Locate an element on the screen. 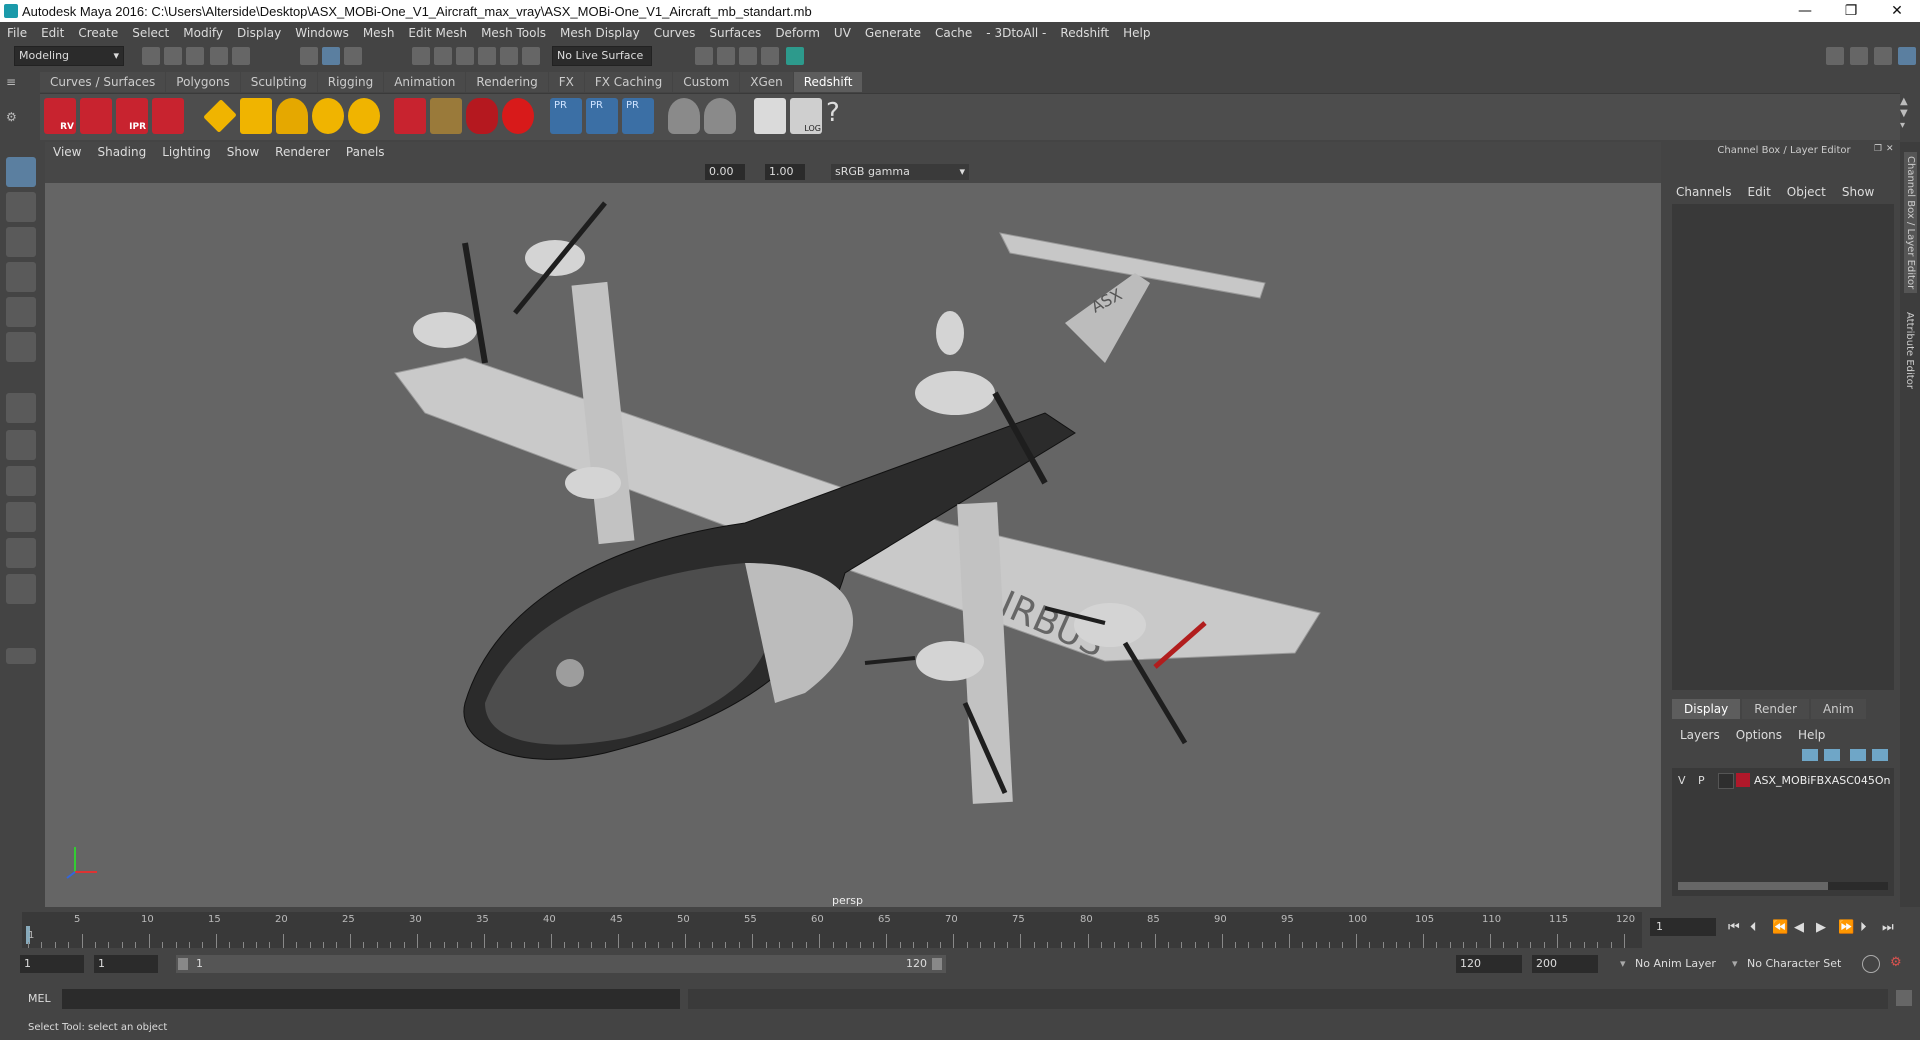 The image size is (1920, 1040). vp-menu-shading: Shading is located at coordinates (121, 152).